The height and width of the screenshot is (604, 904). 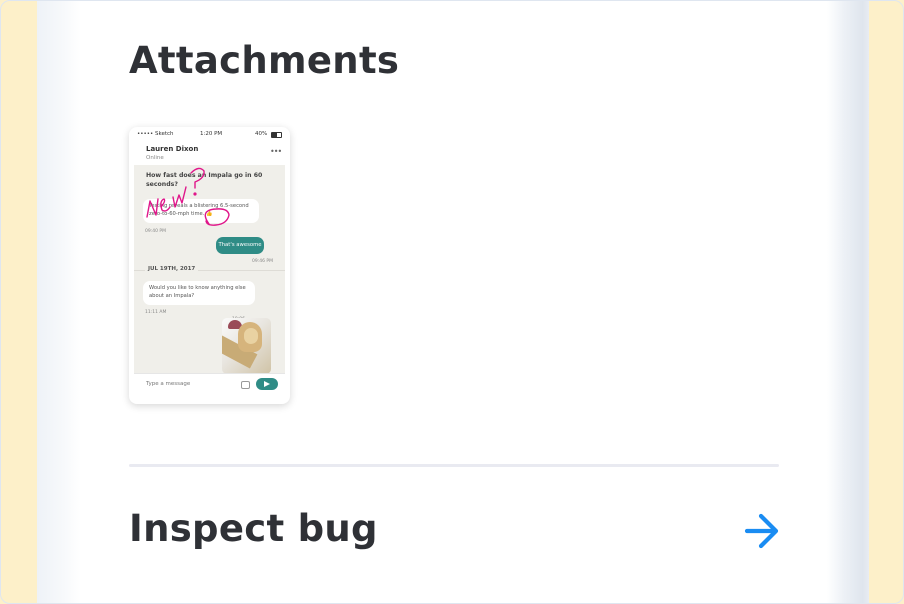 I want to click on arrow-right-icon, so click(x=762, y=531).